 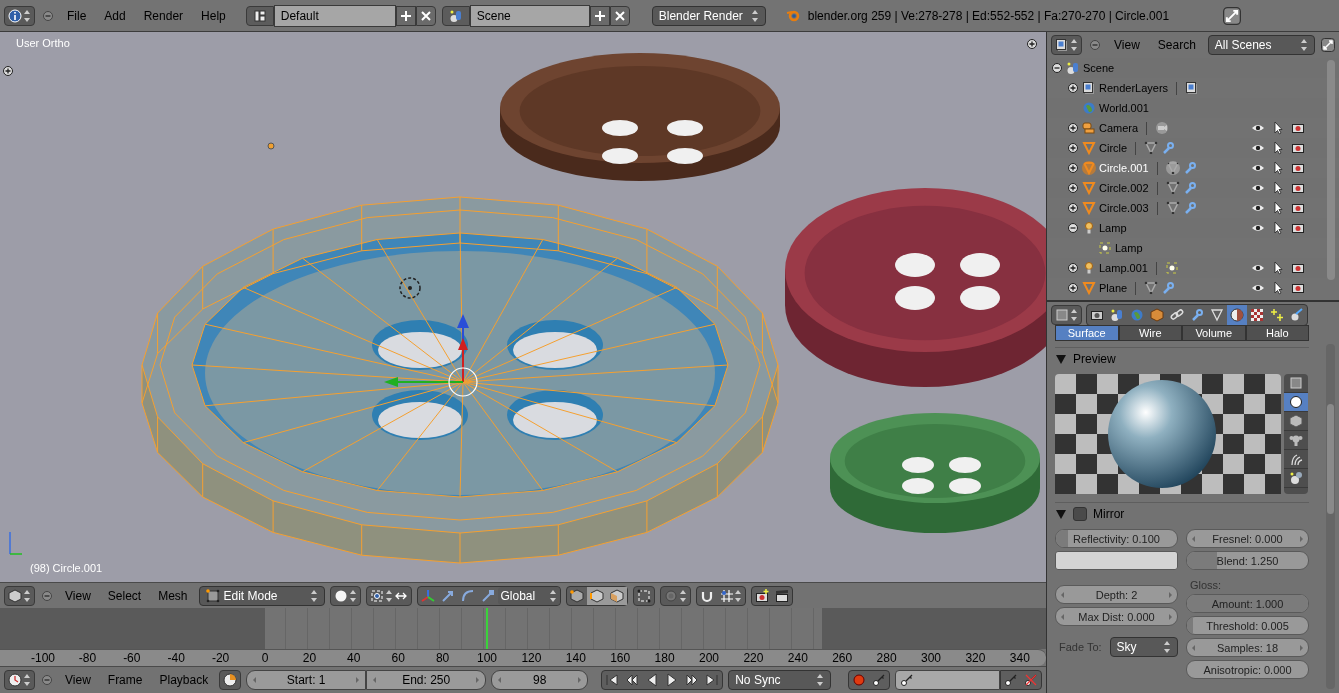 I want to click on menu-item: Frame, so click(x=125, y=680).